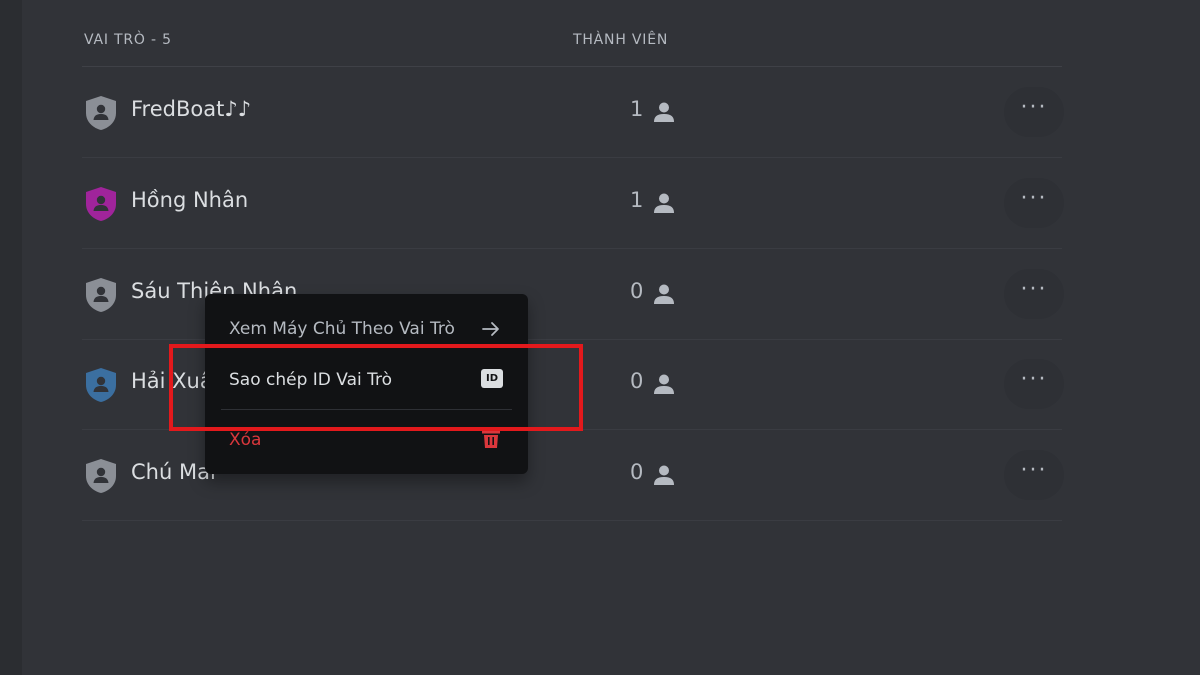 Image resolution: width=1200 pixels, height=675 pixels. Describe the element at coordinates (173, 472) in the screenshot. I see `role-name: Chú Mai` at that location.